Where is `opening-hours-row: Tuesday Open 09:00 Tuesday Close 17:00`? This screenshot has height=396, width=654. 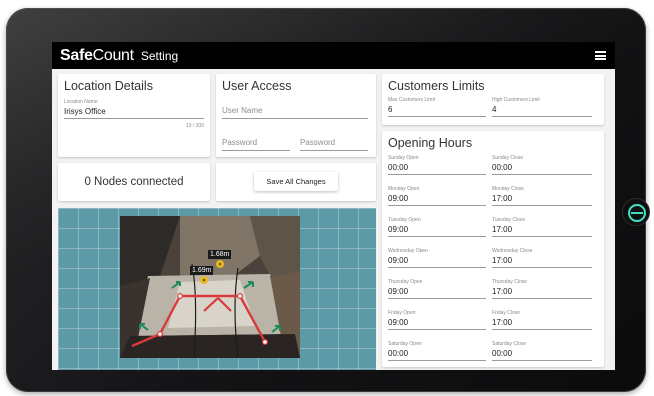 opening-hours-row: Tuesday Open 09:00 Tuesday Close 17:00 is located at coordinates (493, 231).